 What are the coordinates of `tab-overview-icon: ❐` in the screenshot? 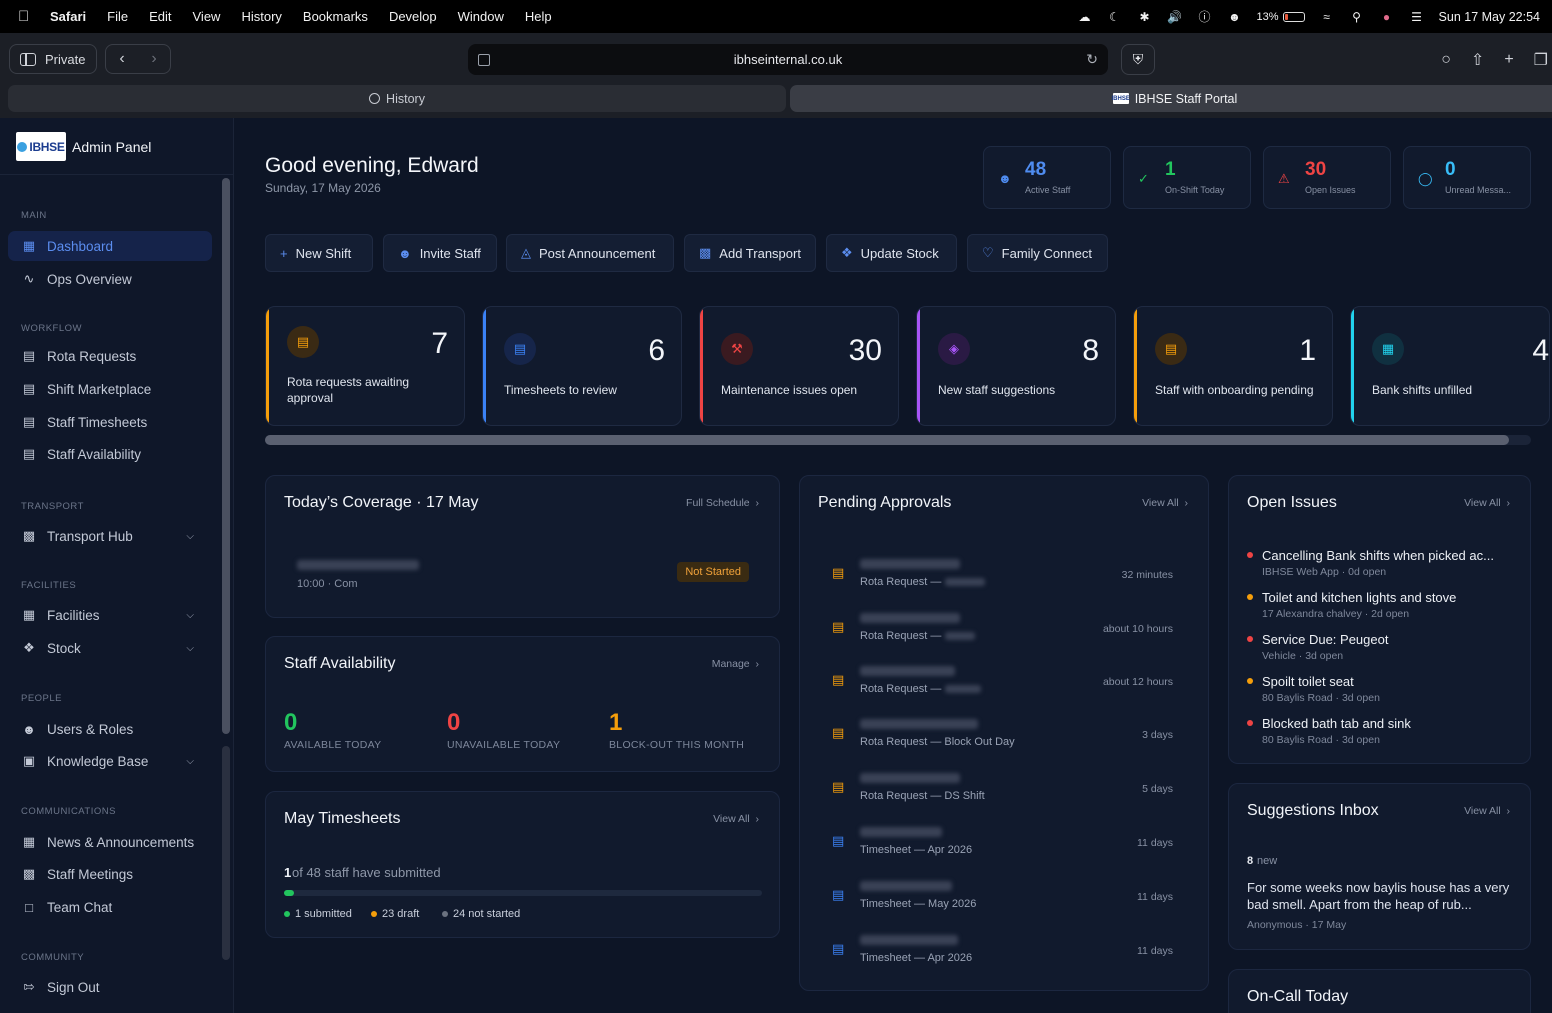 It's located at (1541, 60).